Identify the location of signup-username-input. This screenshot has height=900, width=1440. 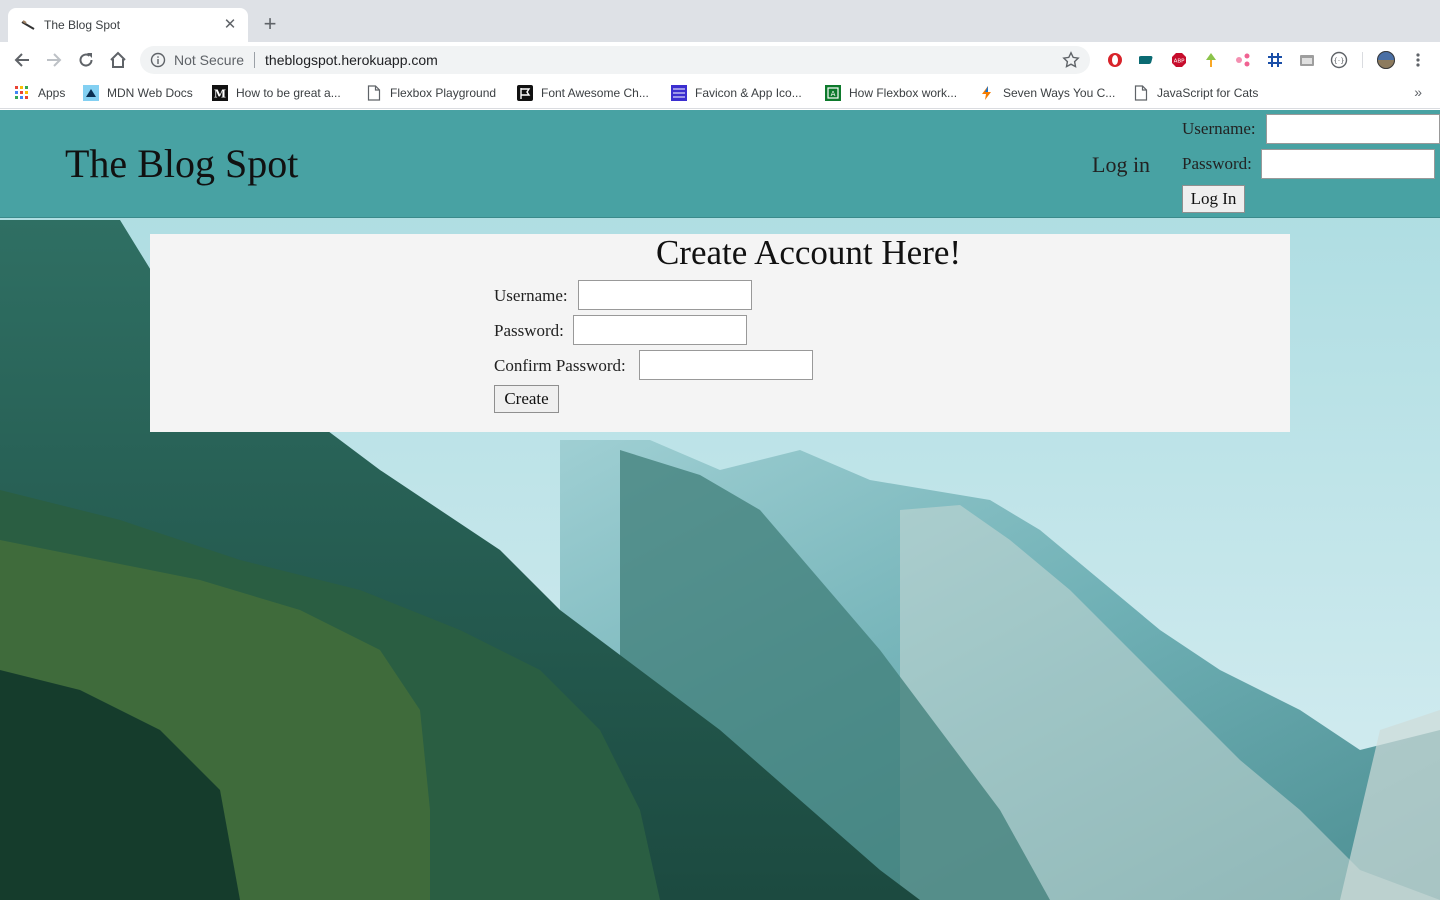
(665, 295).